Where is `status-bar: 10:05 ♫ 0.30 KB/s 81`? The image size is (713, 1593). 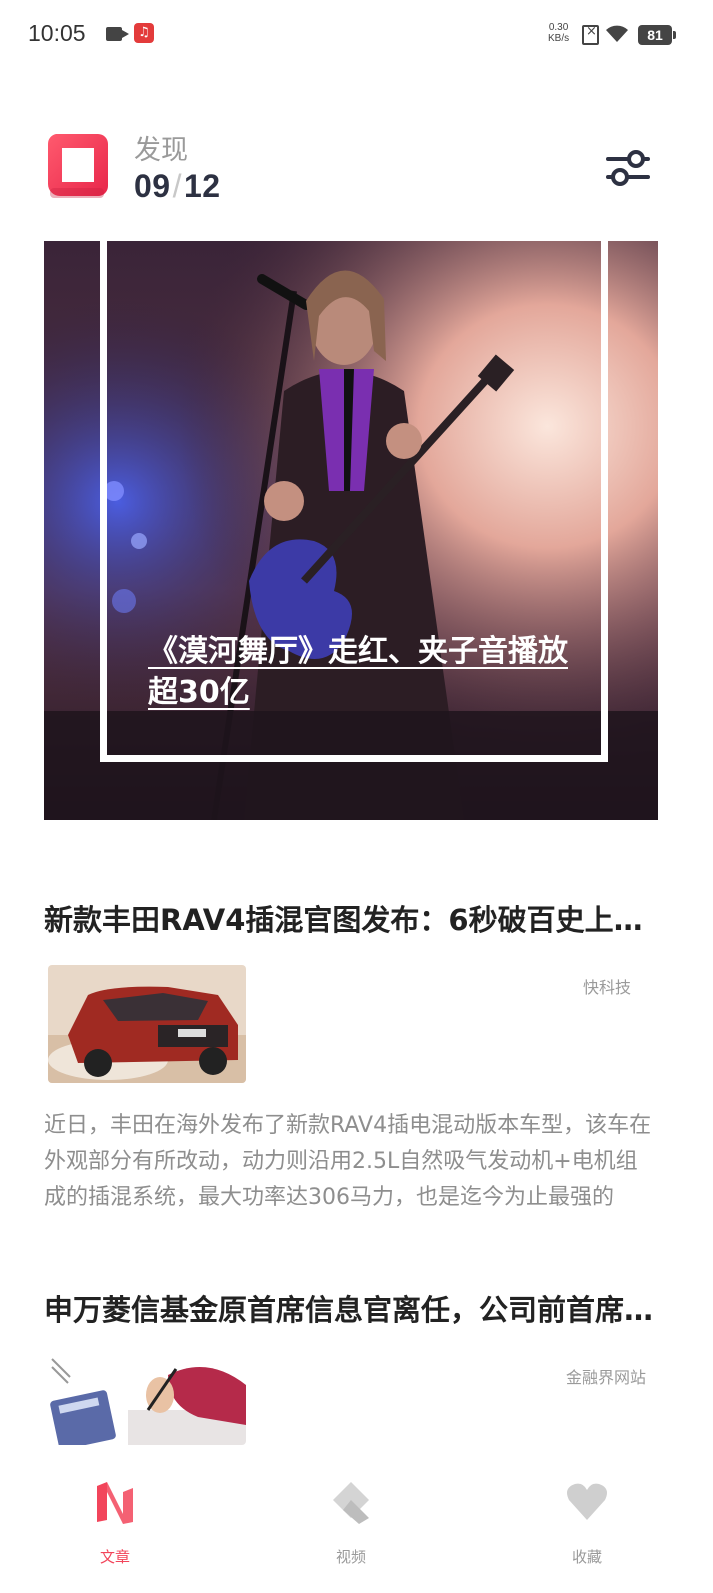 status-bar: 10:05 ♫ 0.30 KB/s 81 is located at coordinates (356, 35).